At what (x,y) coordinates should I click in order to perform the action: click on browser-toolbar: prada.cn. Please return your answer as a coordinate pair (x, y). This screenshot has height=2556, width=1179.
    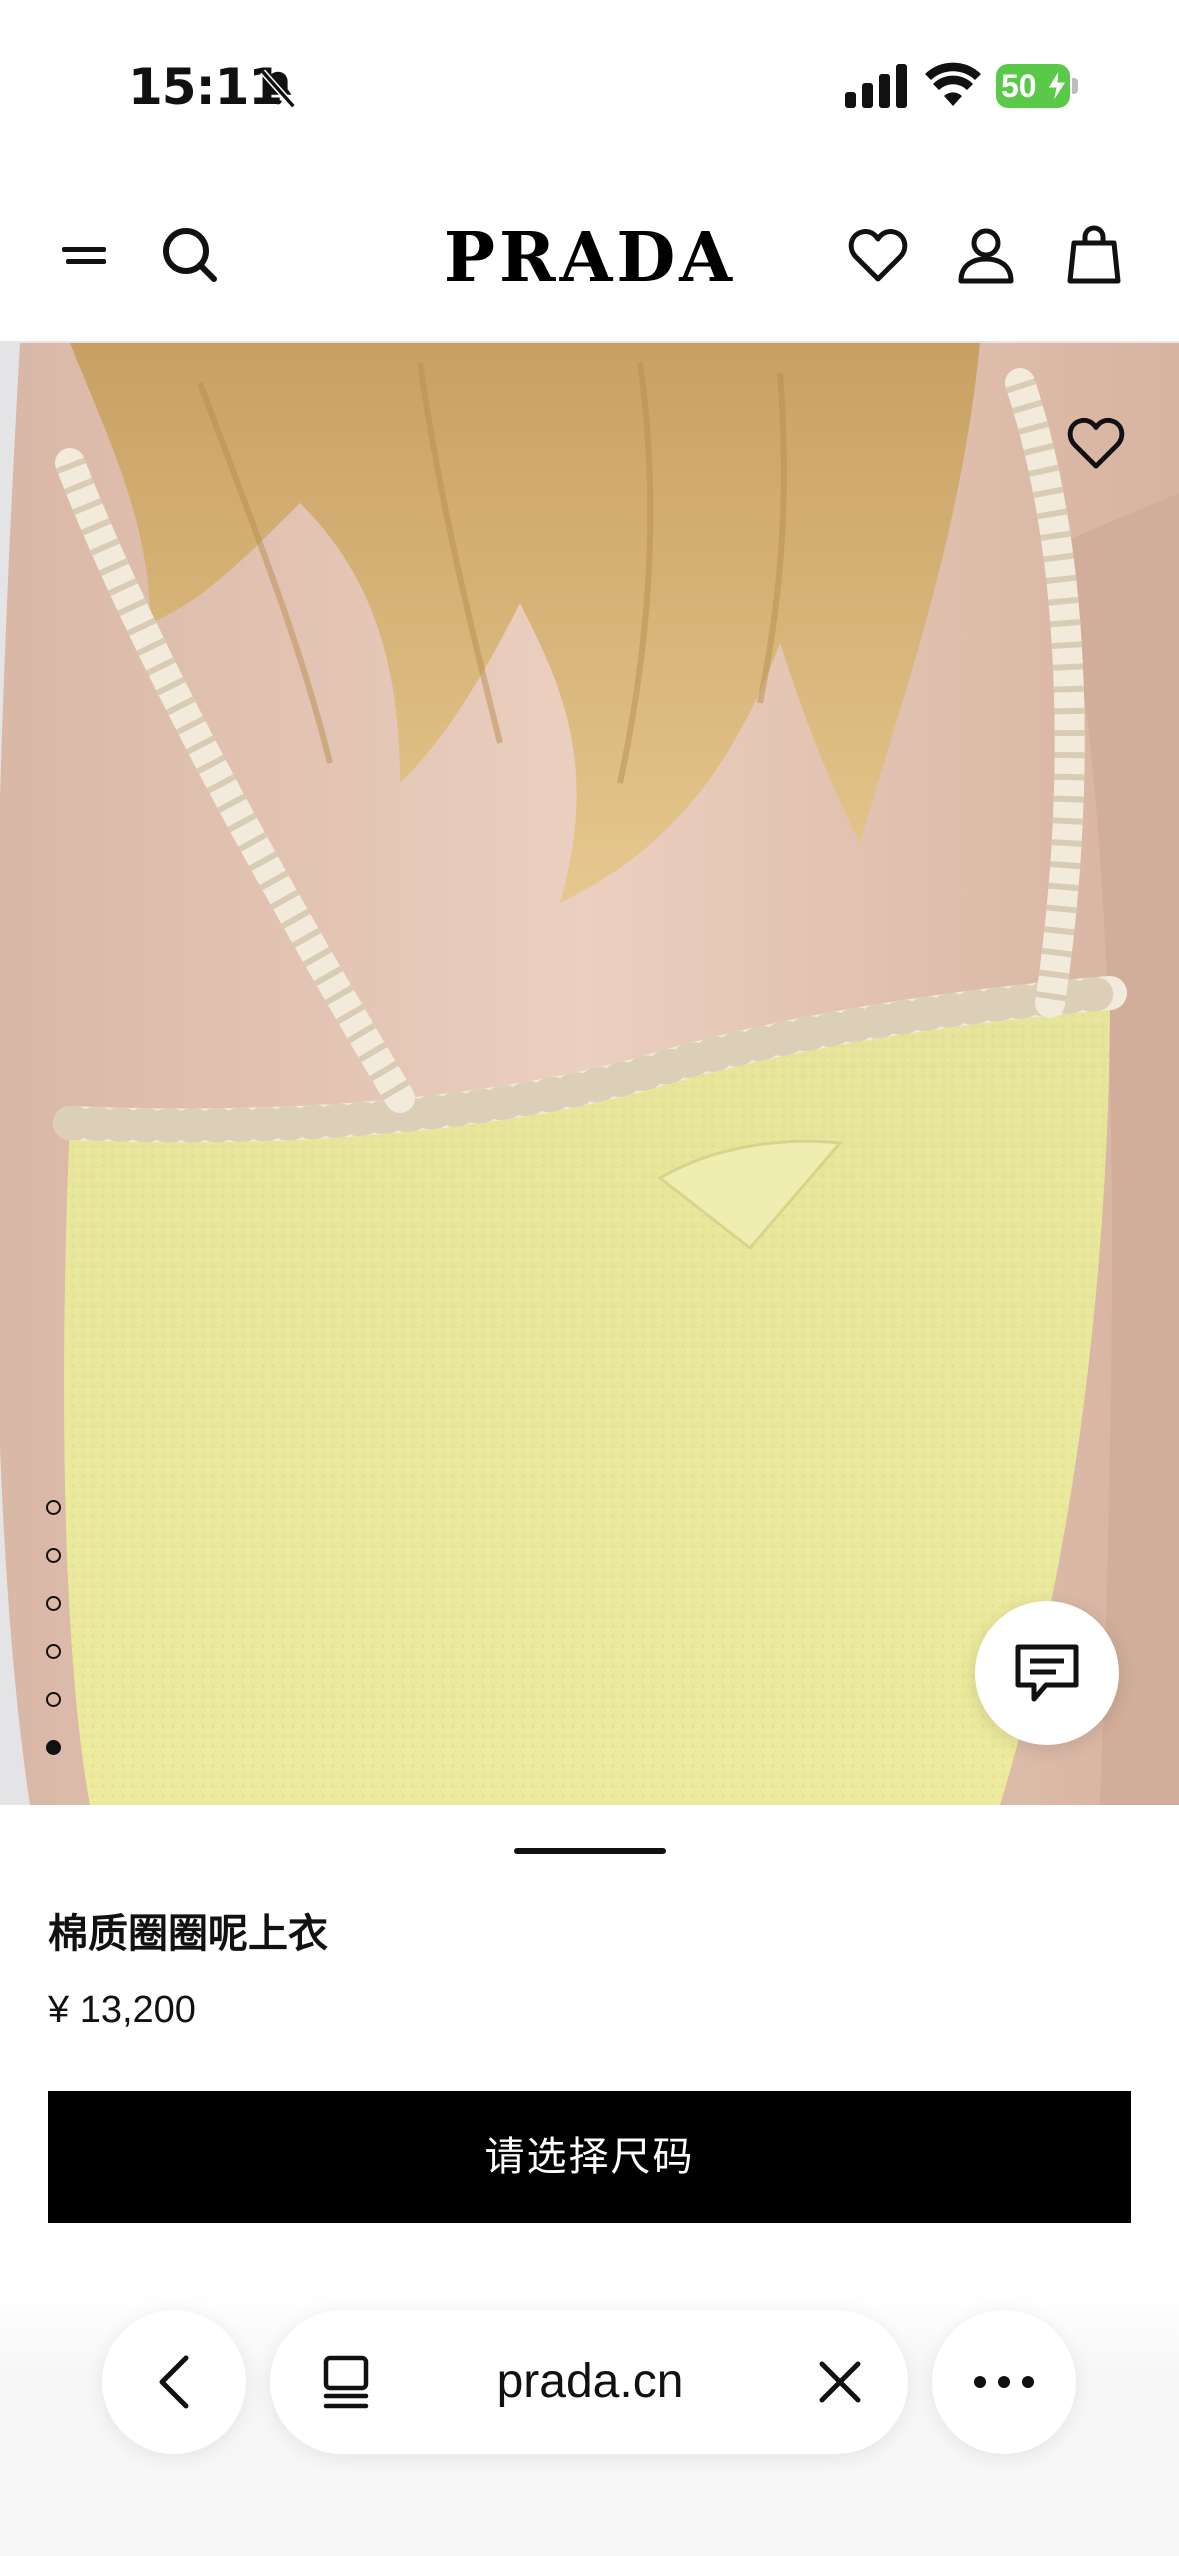
    Looking at the image, I should click on (589, 2423).